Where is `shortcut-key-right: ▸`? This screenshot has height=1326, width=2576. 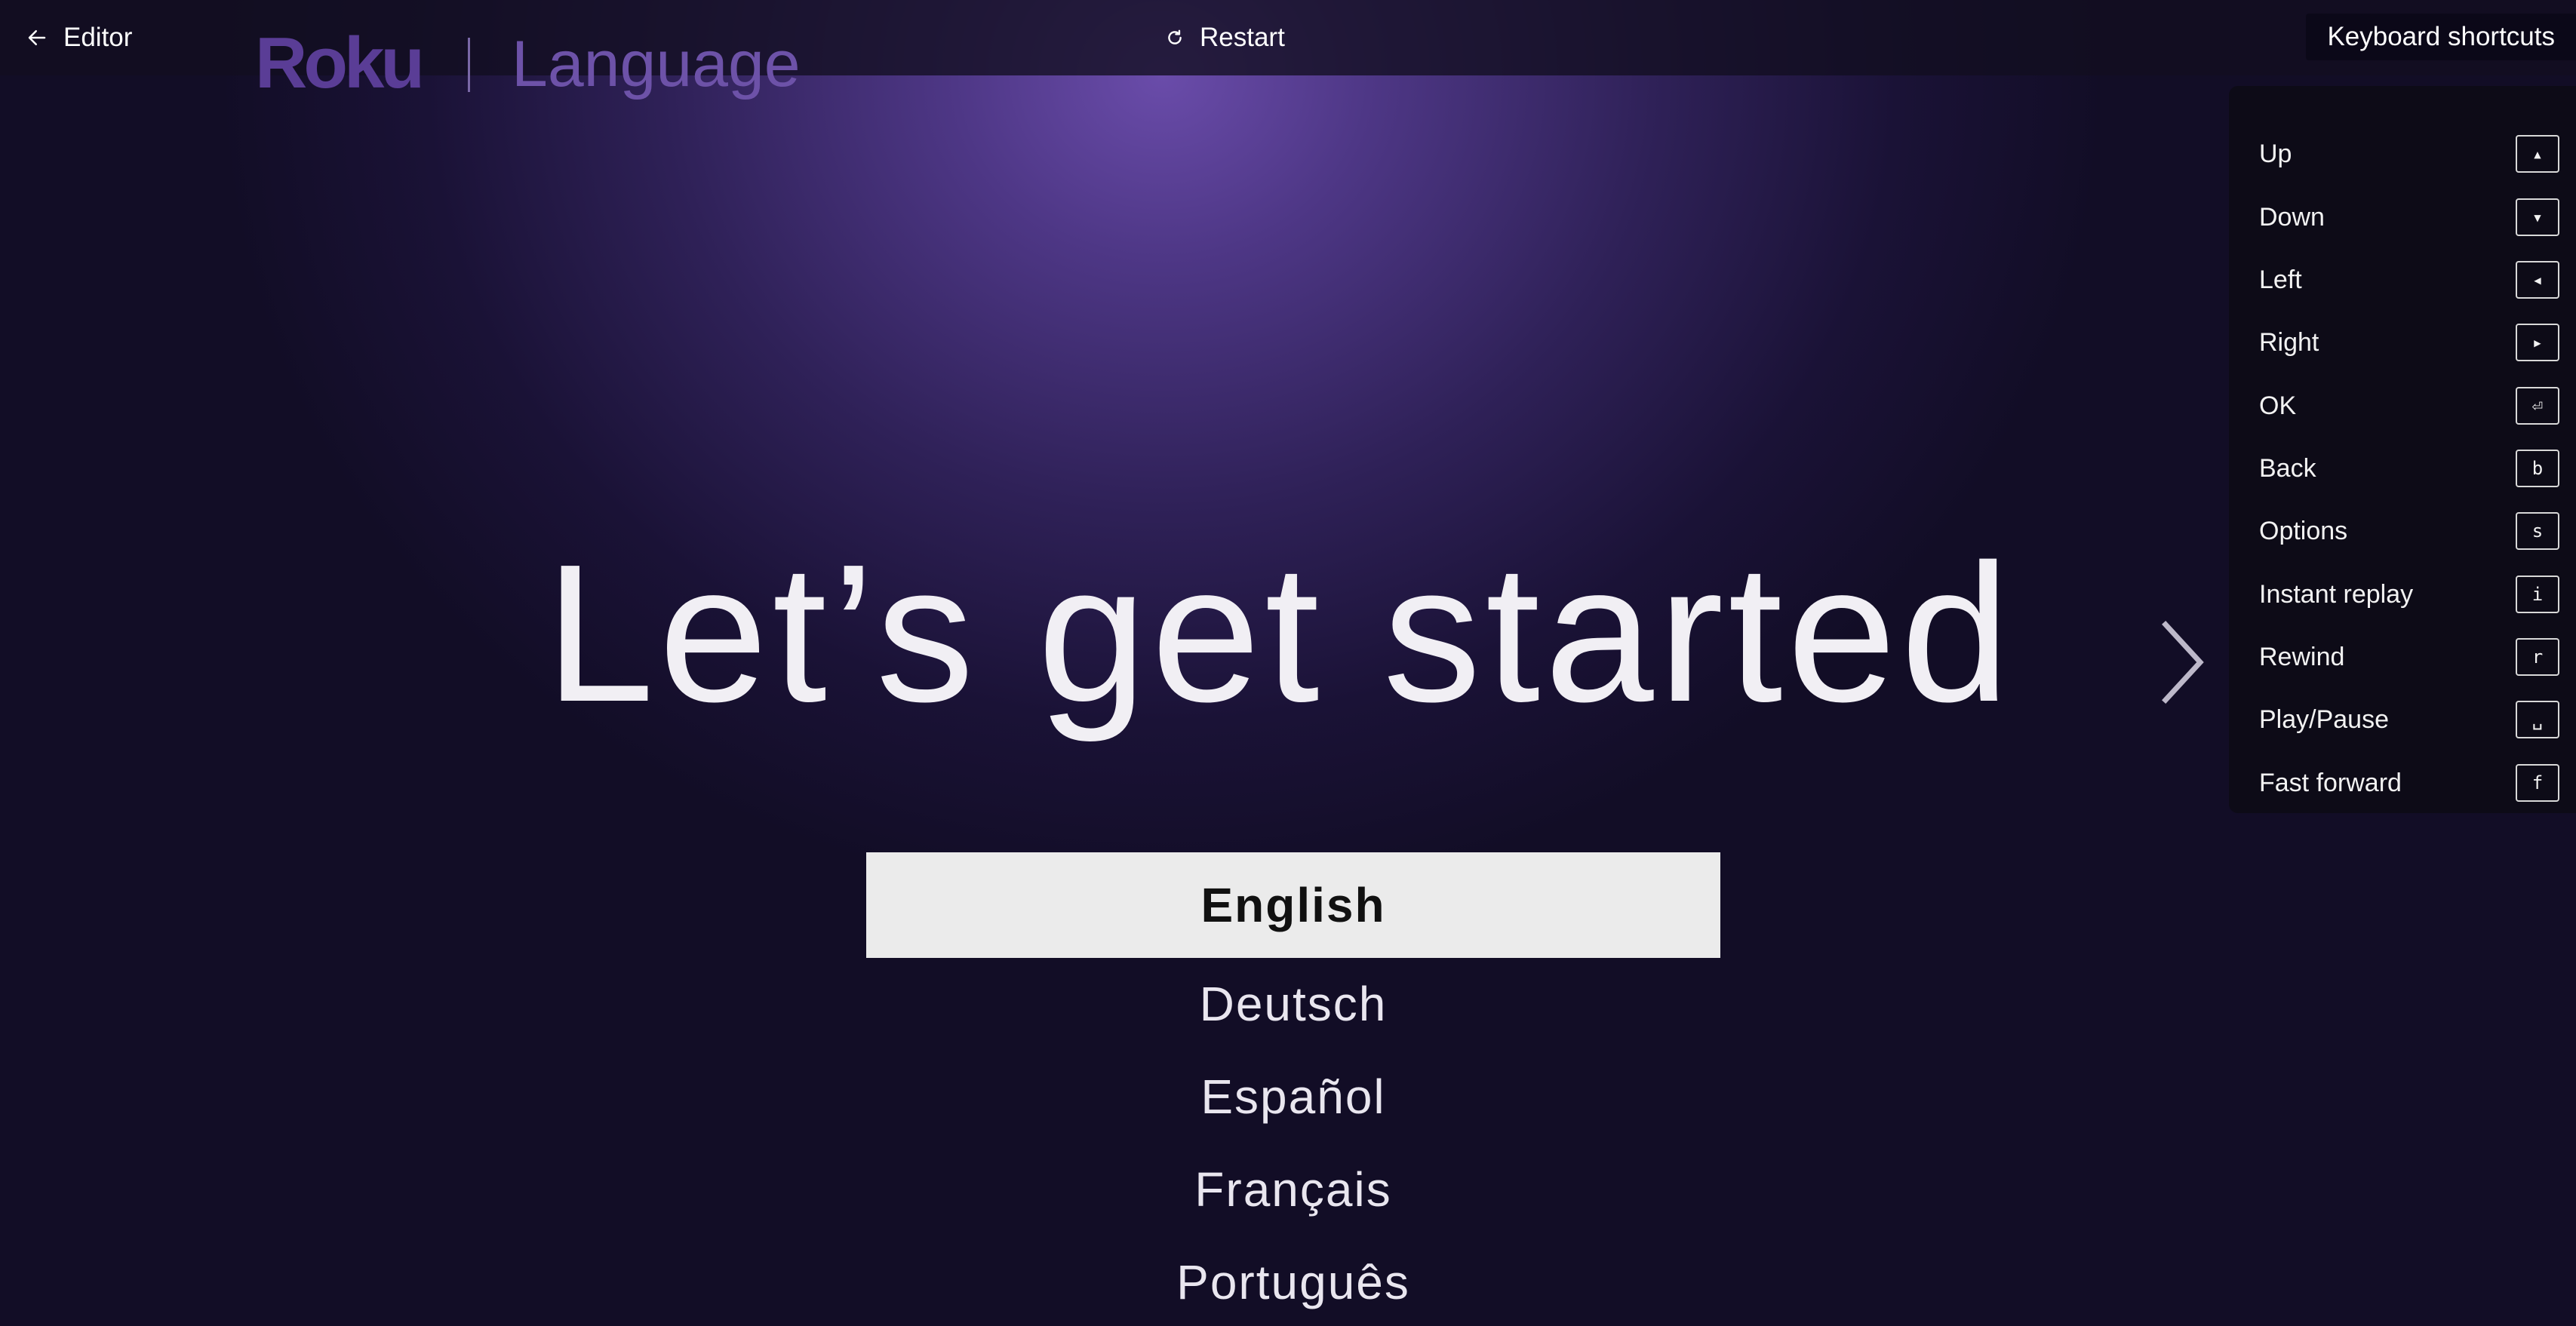 shortcut-key-right: ▸ is located at coordinates (2537, 342).